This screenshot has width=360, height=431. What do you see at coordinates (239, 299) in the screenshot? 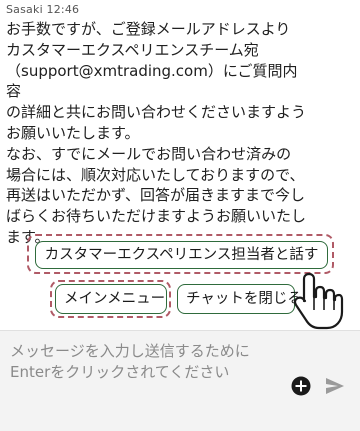
I see `close-chat-button: チャットを閉じる` at bounding box center [239, 299].